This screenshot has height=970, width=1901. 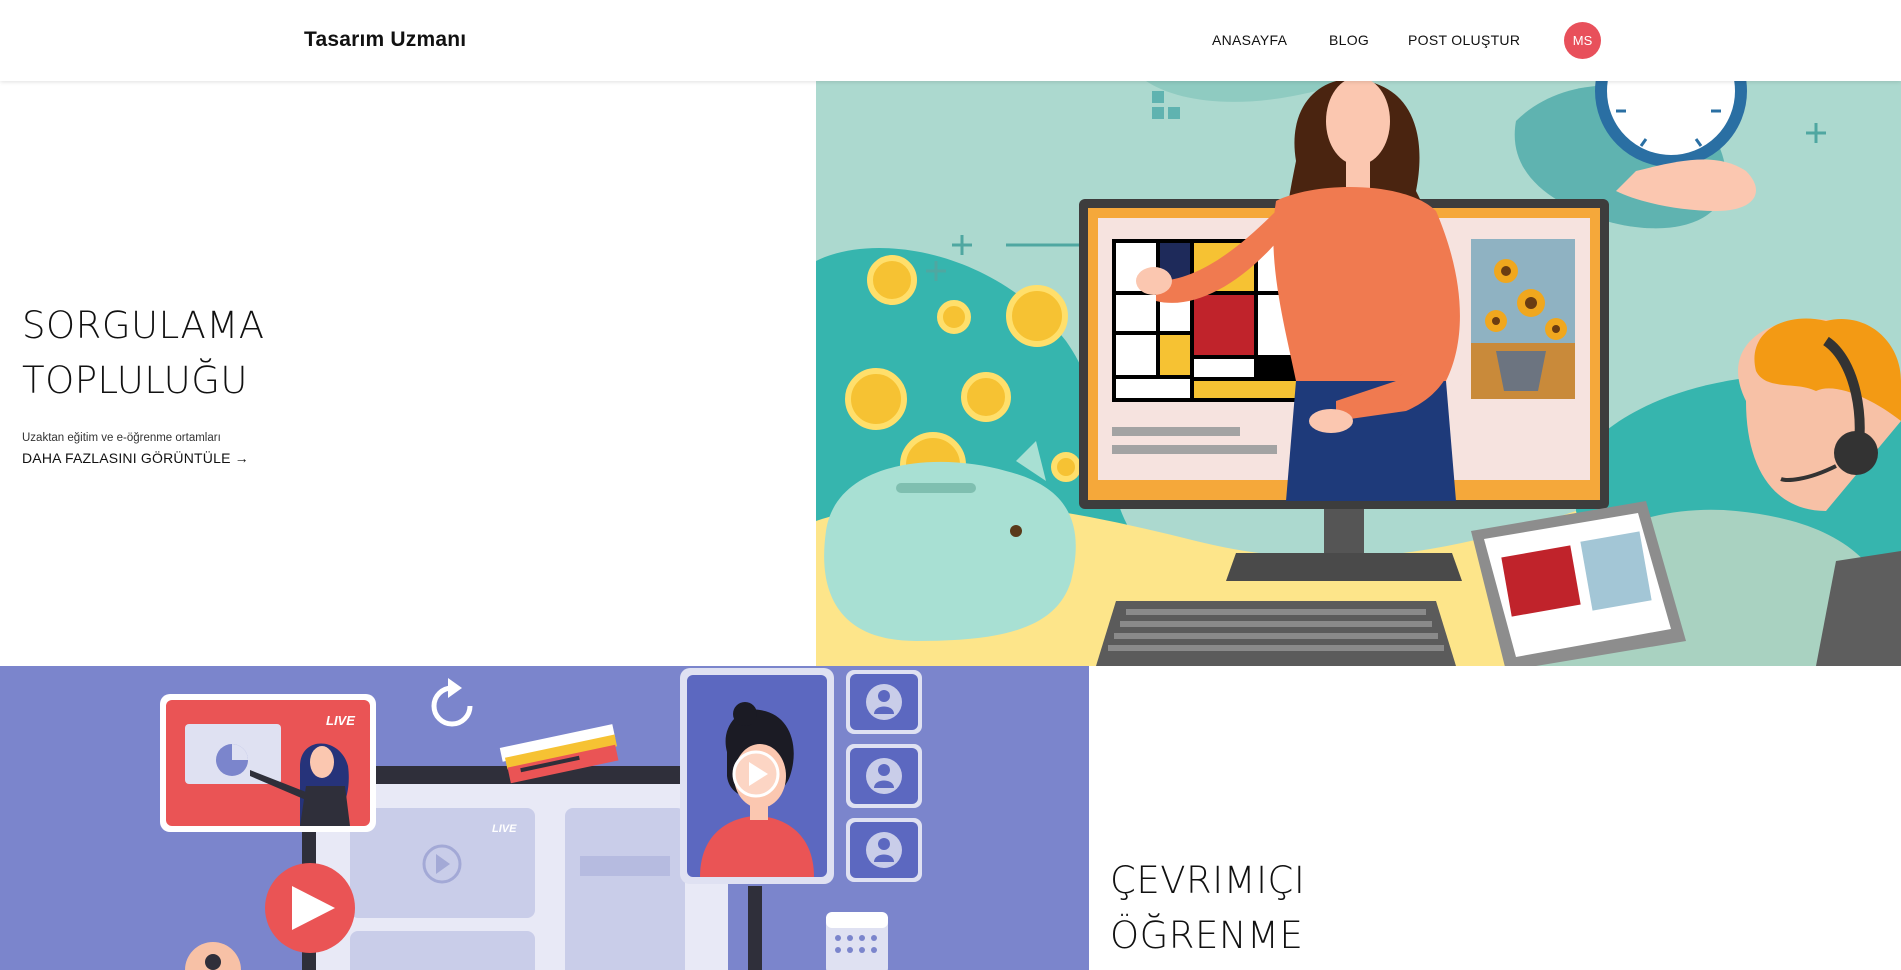 What do you see at coordinates (1249, 40) in the screenshot?
I see `nav-link-home: ANASAYFA` at bounding box center [1249, 40].